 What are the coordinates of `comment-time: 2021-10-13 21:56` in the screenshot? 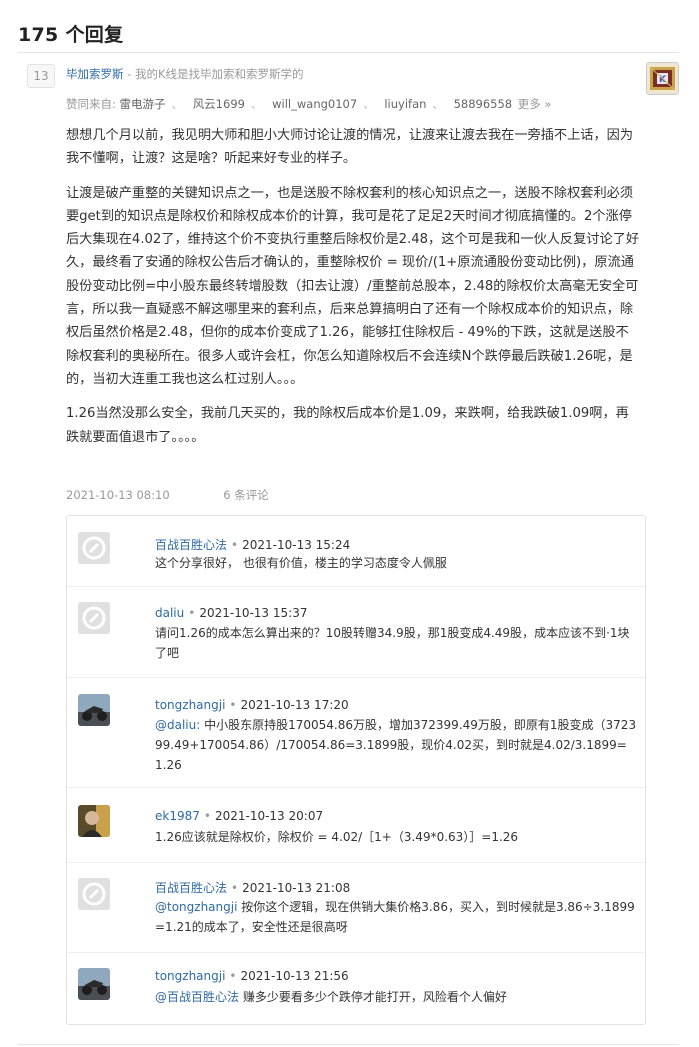 It's located at (294, 976).